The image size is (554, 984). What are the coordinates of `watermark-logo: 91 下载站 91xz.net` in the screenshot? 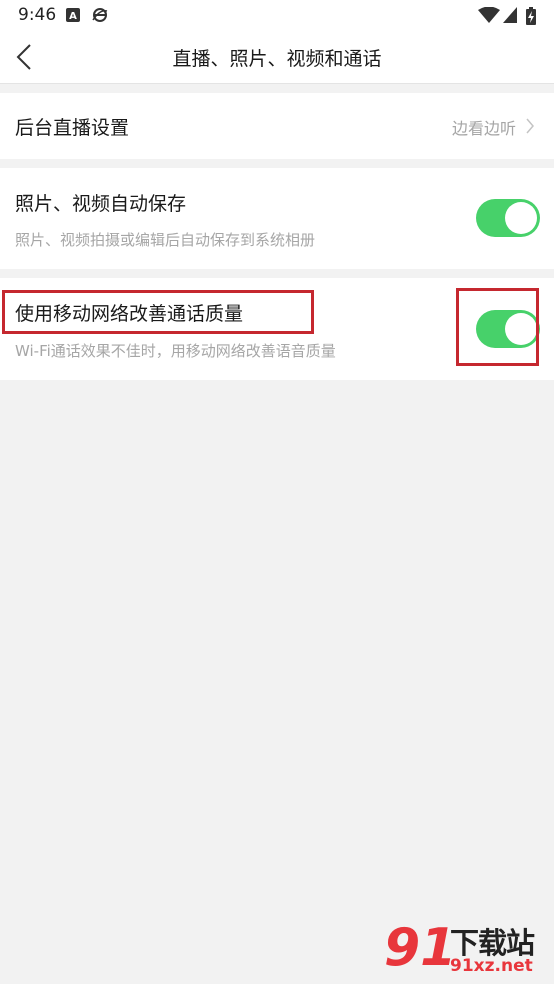 It's located at (466, 949).